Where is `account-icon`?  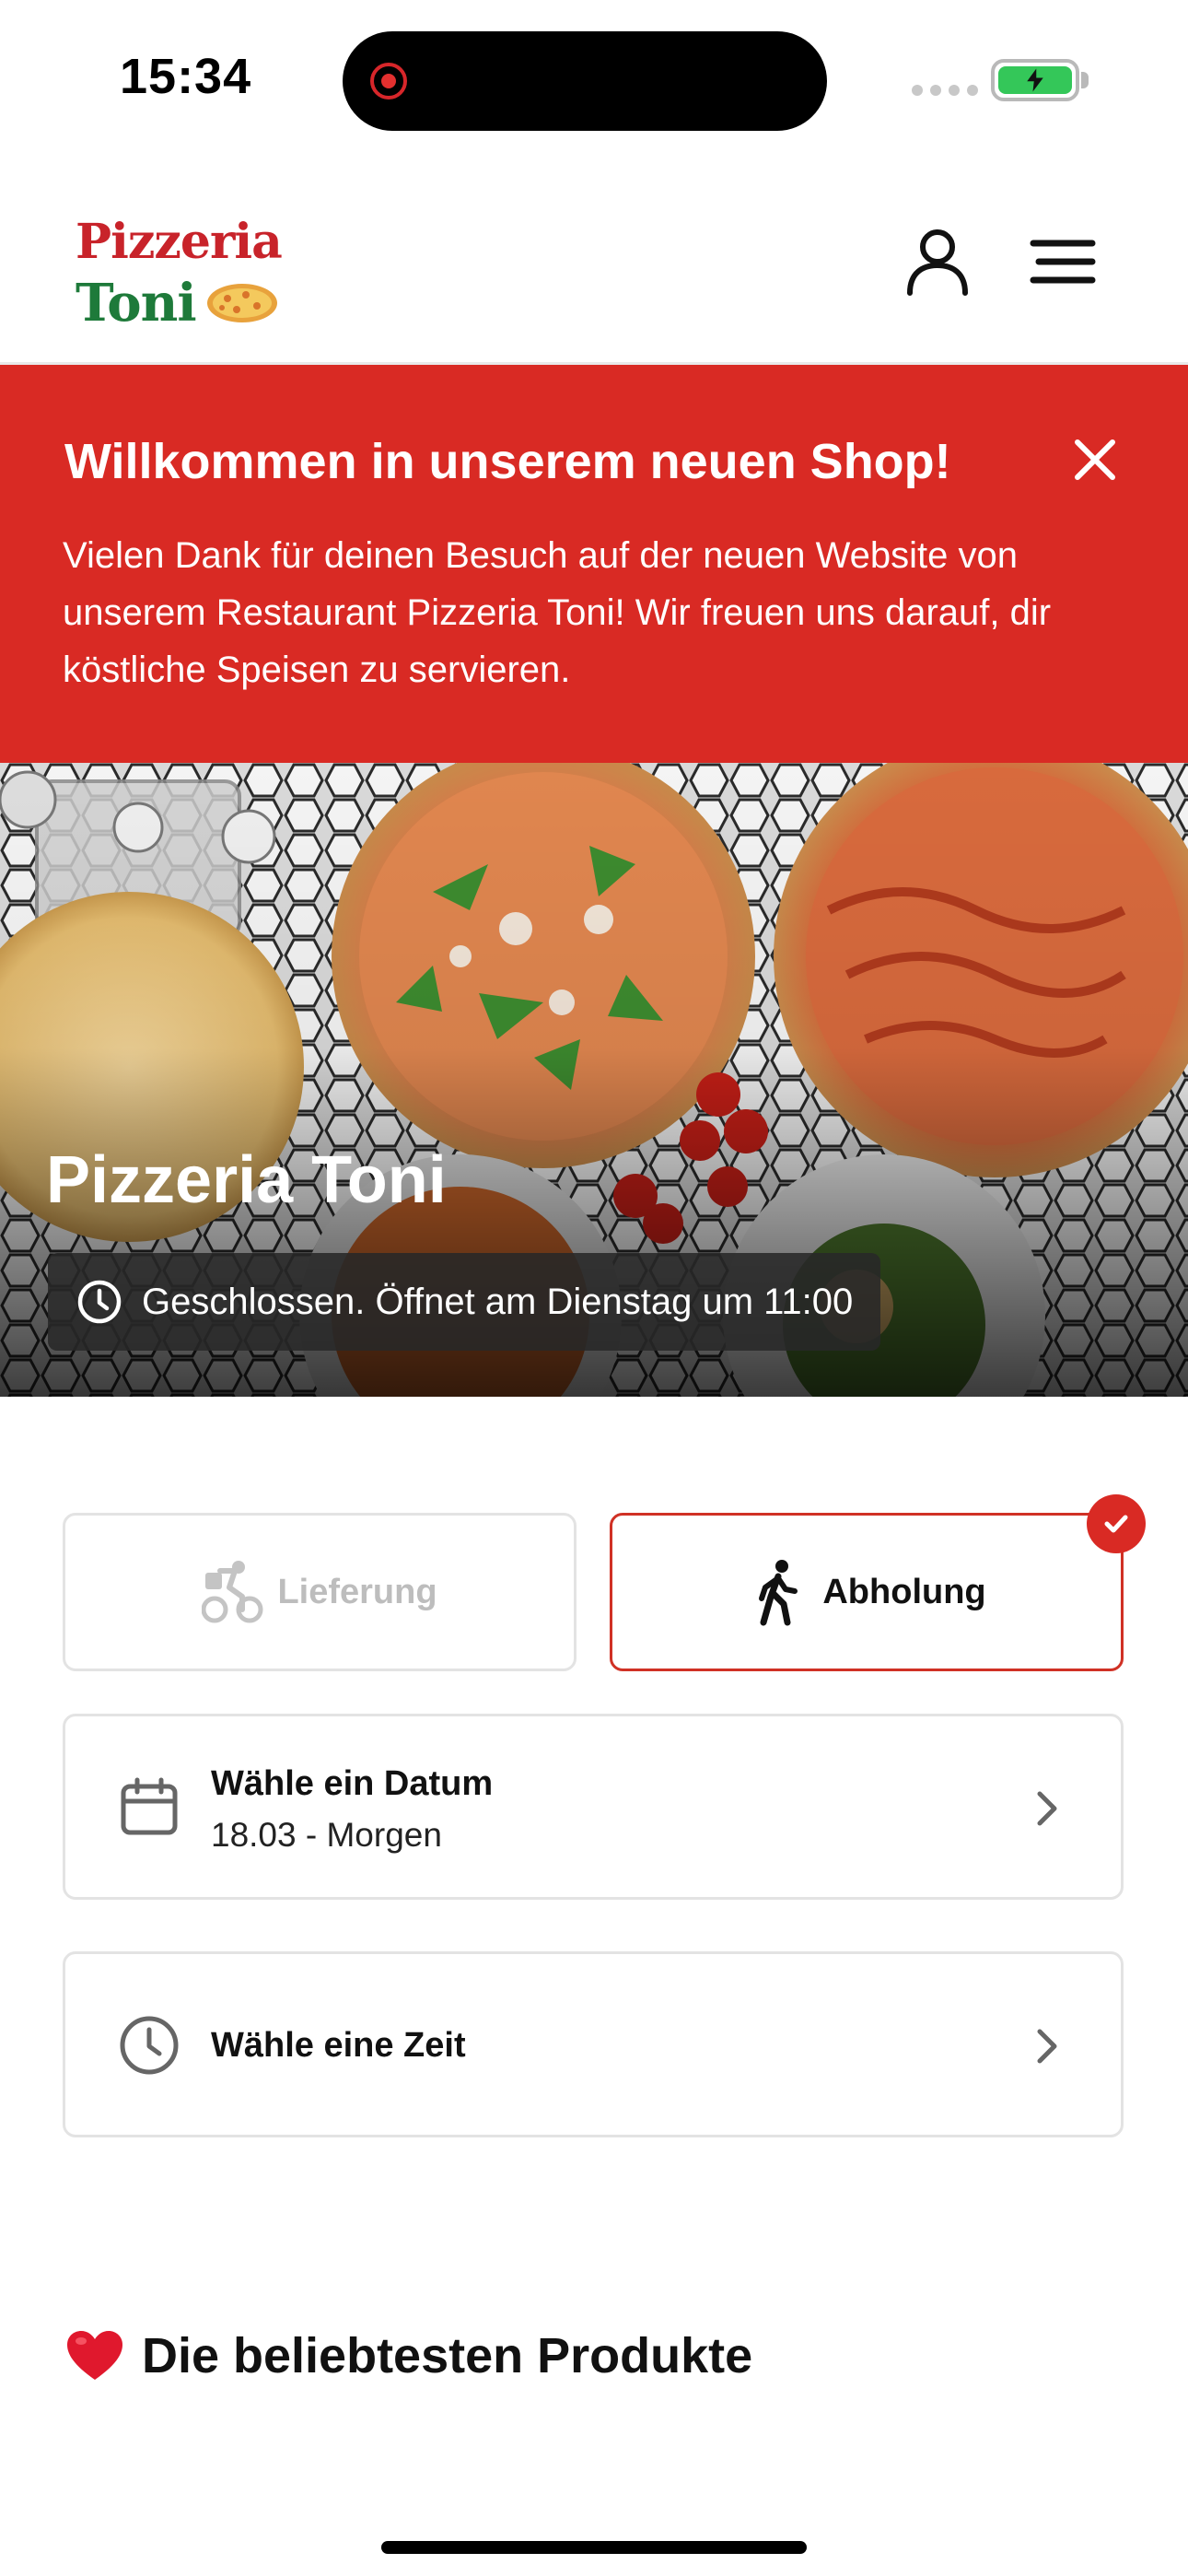 account-icon is located at coordinates (937, 261).